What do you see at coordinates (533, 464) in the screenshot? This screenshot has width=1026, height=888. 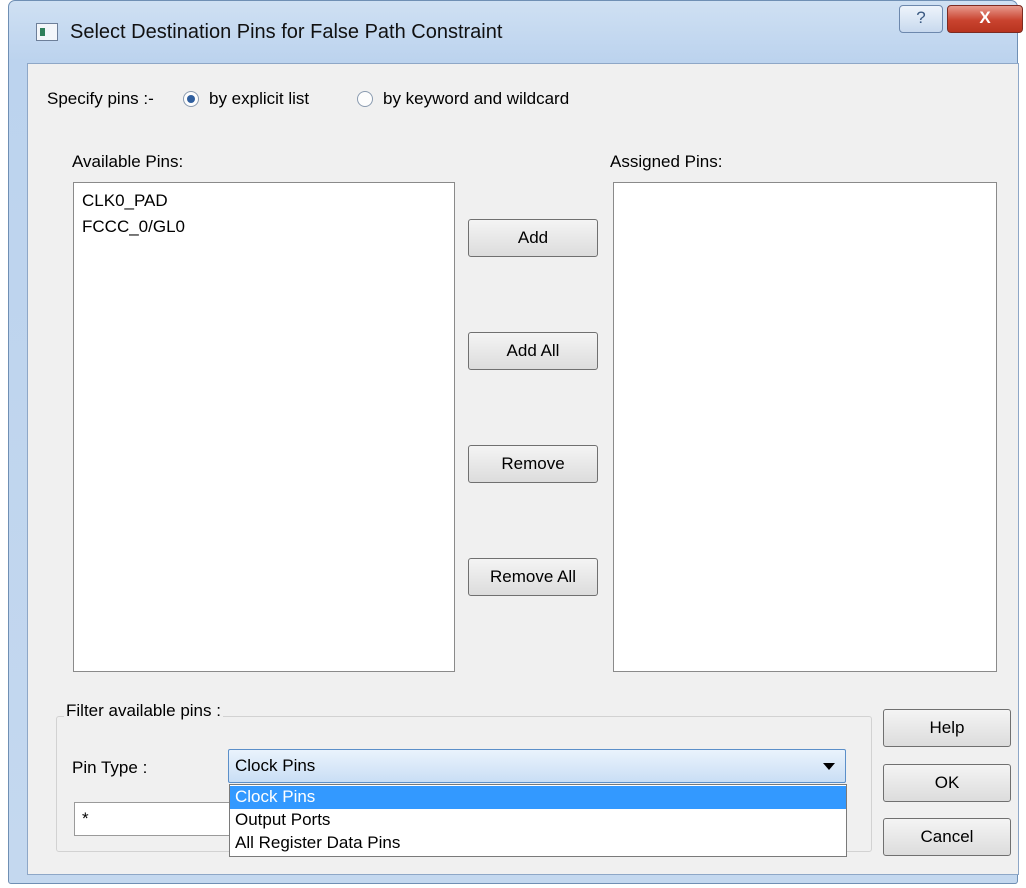 I see `remove-button: Remove` at bounding box center [533, 464].